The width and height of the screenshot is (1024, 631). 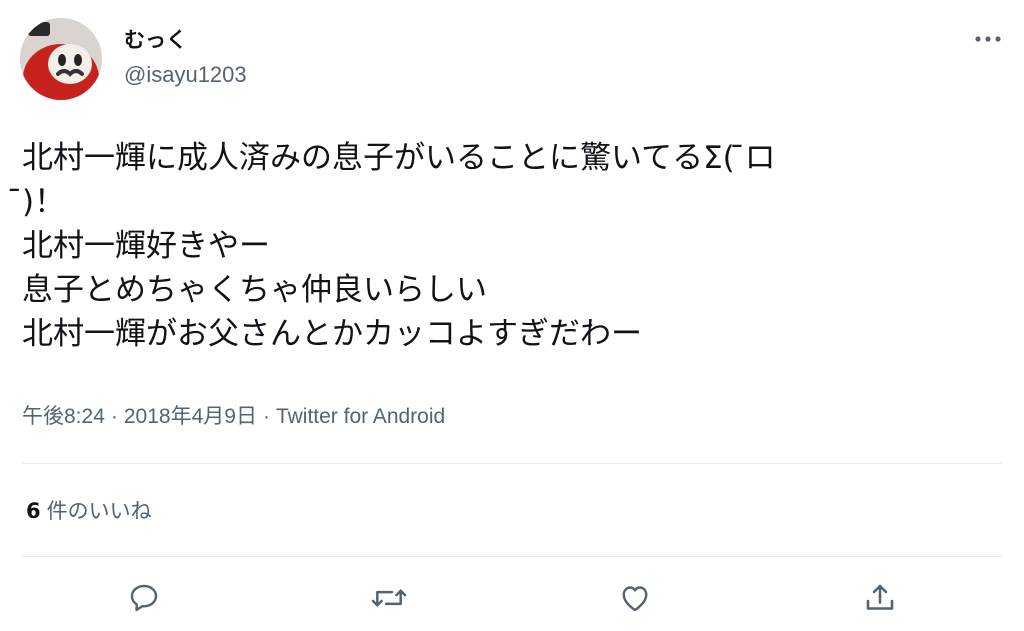 I want to click on user-handle: @isayu1203, so click(x=185, y=75).